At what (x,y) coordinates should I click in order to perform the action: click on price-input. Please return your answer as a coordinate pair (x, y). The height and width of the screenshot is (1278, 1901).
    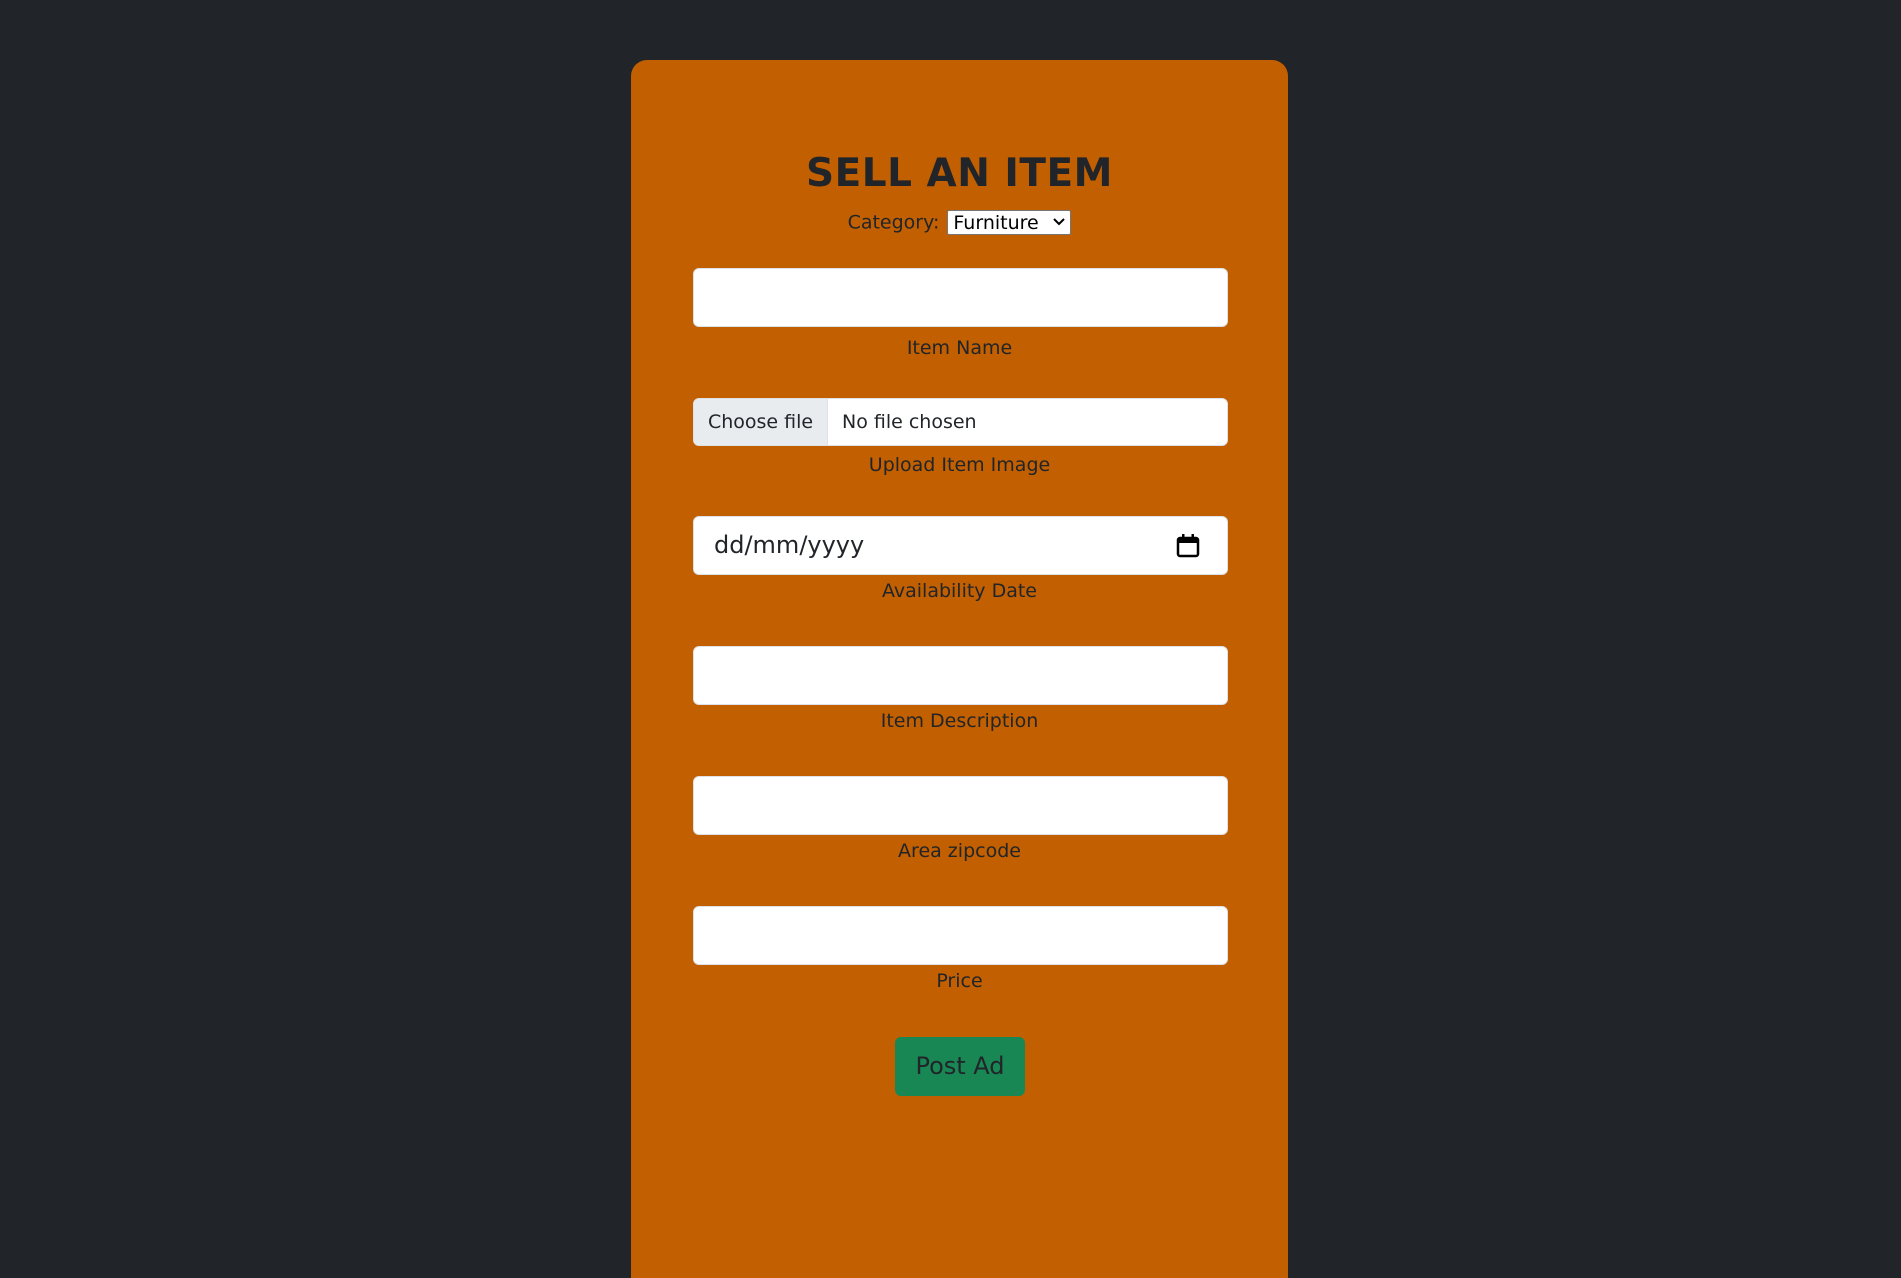
    Looking at the image, I should click on (960, 935).